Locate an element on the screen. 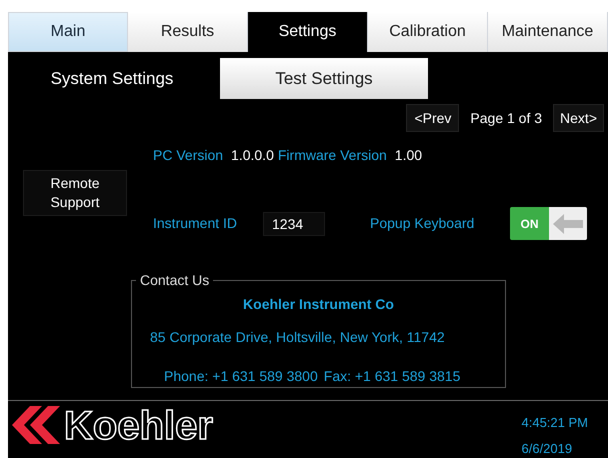  tab: Main is located at coordinates (68, 32).